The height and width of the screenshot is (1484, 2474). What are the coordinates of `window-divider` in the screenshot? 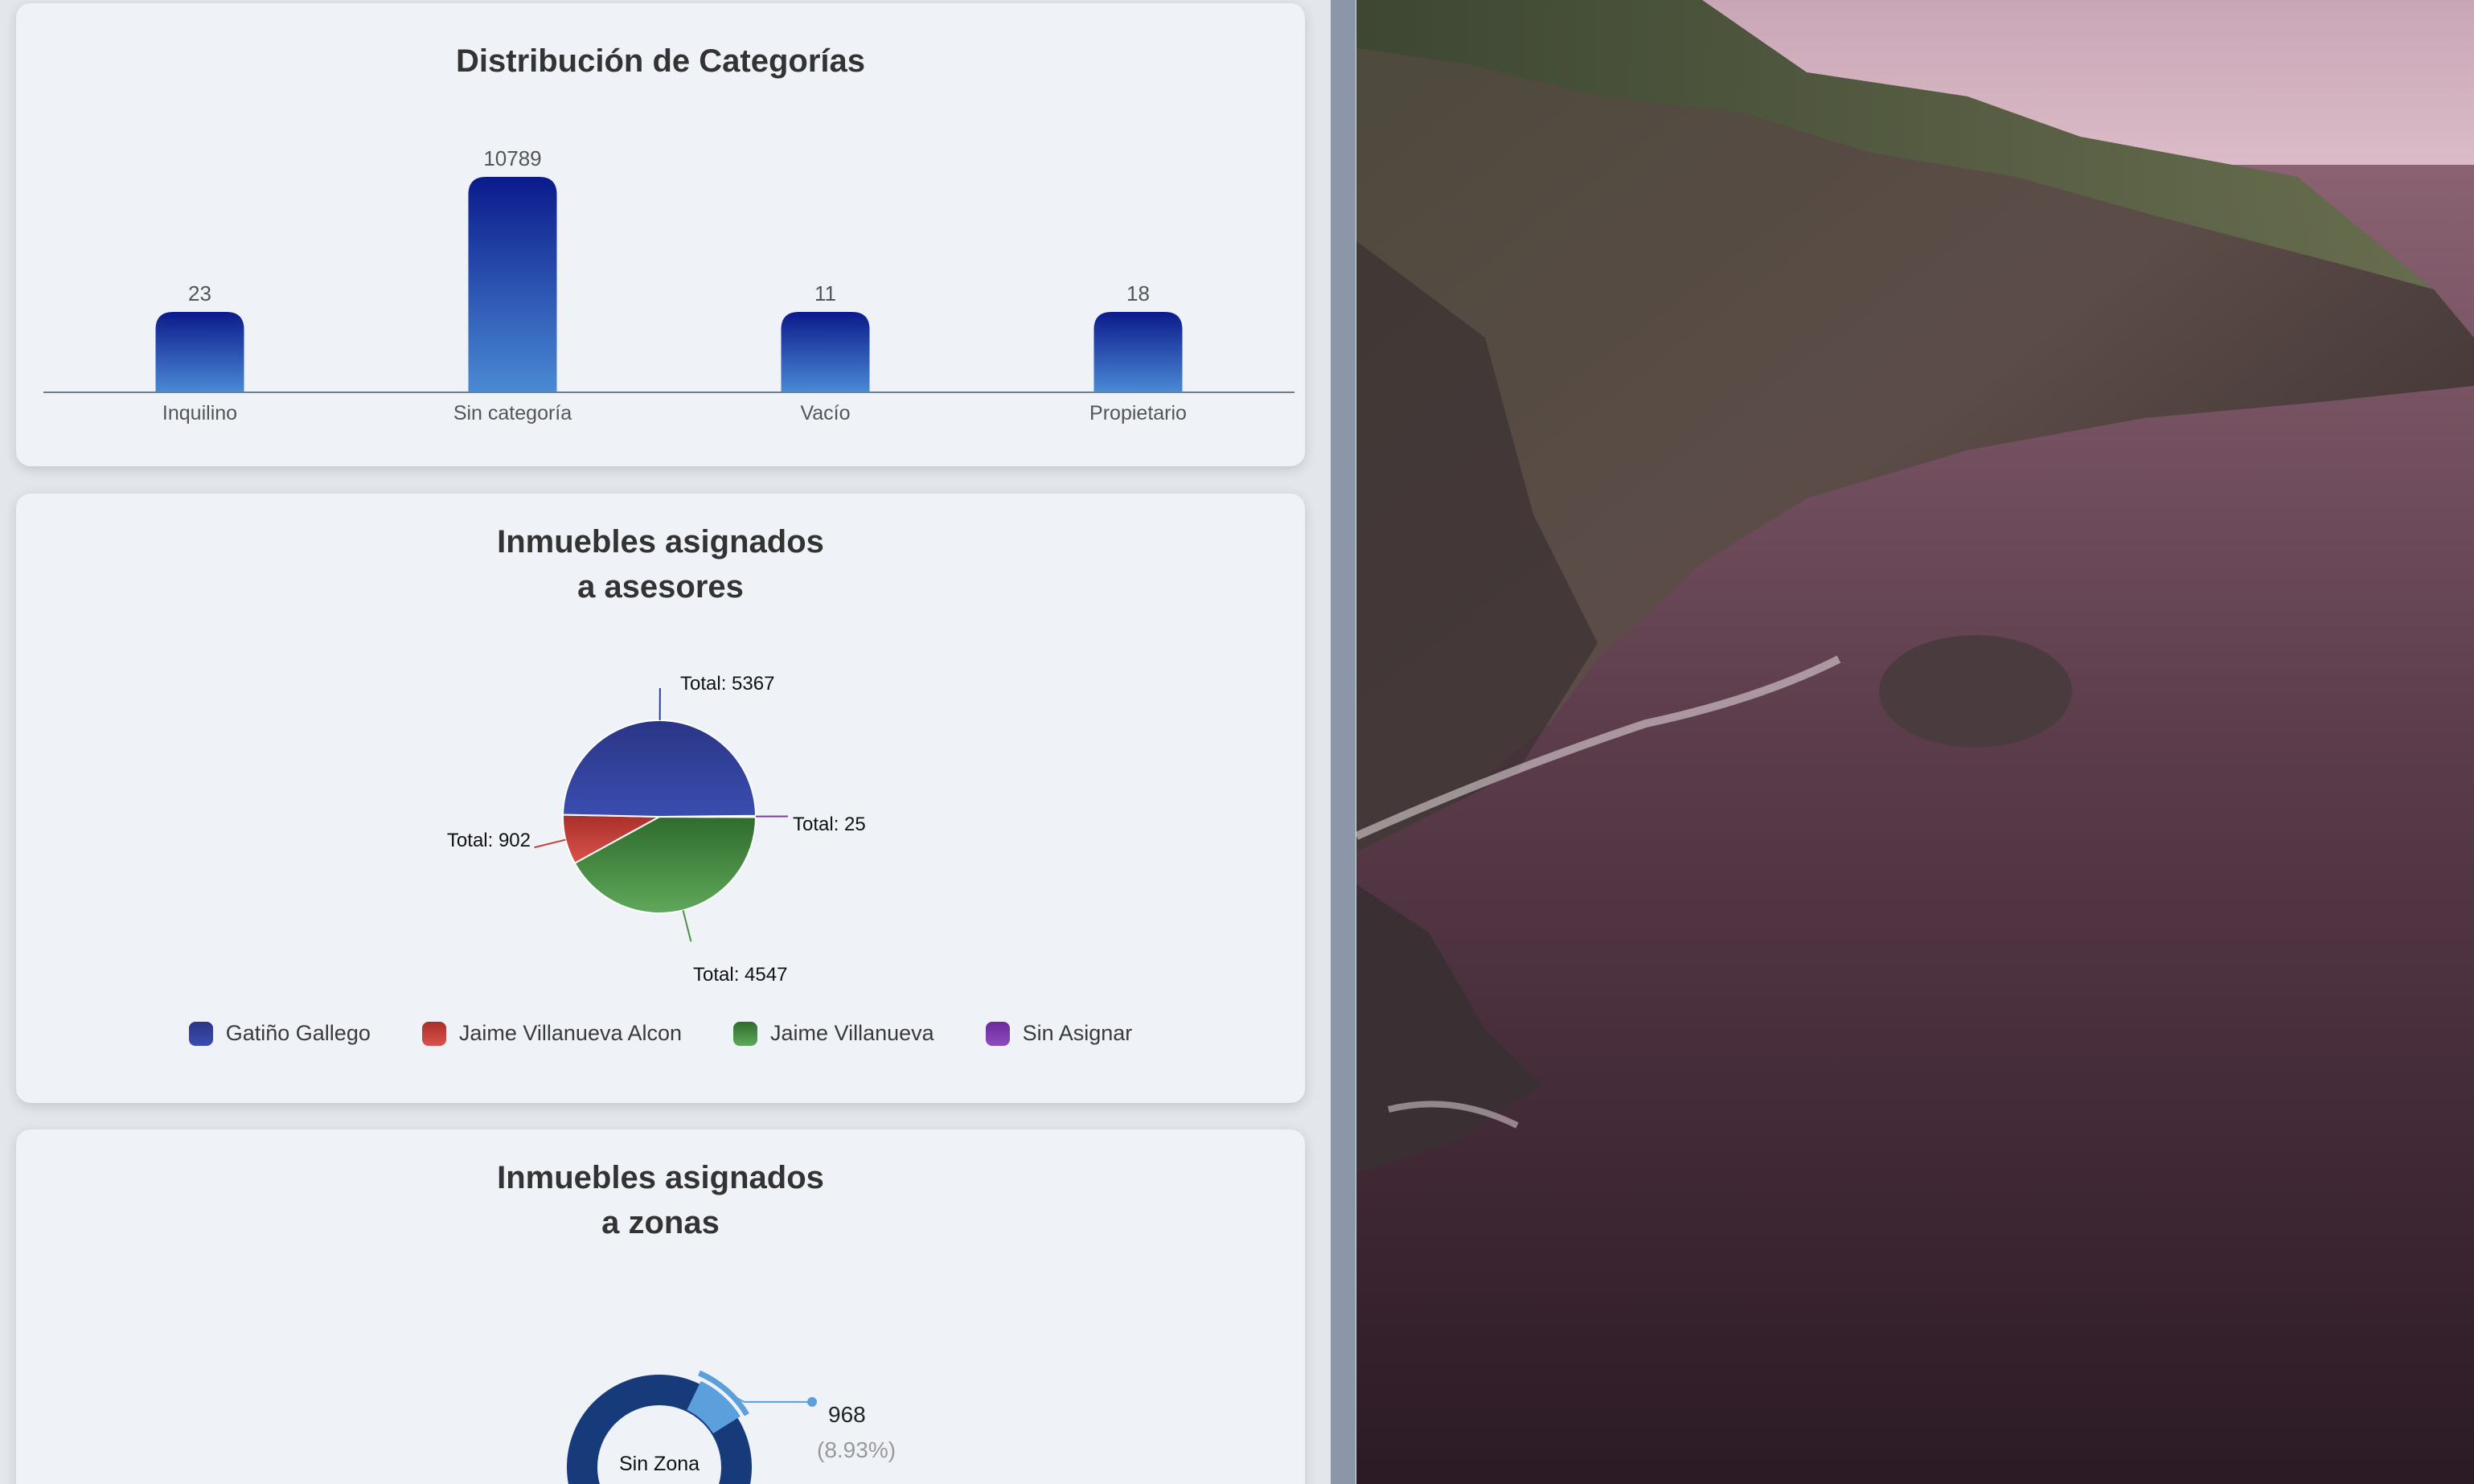 It's located at (1343, 742).